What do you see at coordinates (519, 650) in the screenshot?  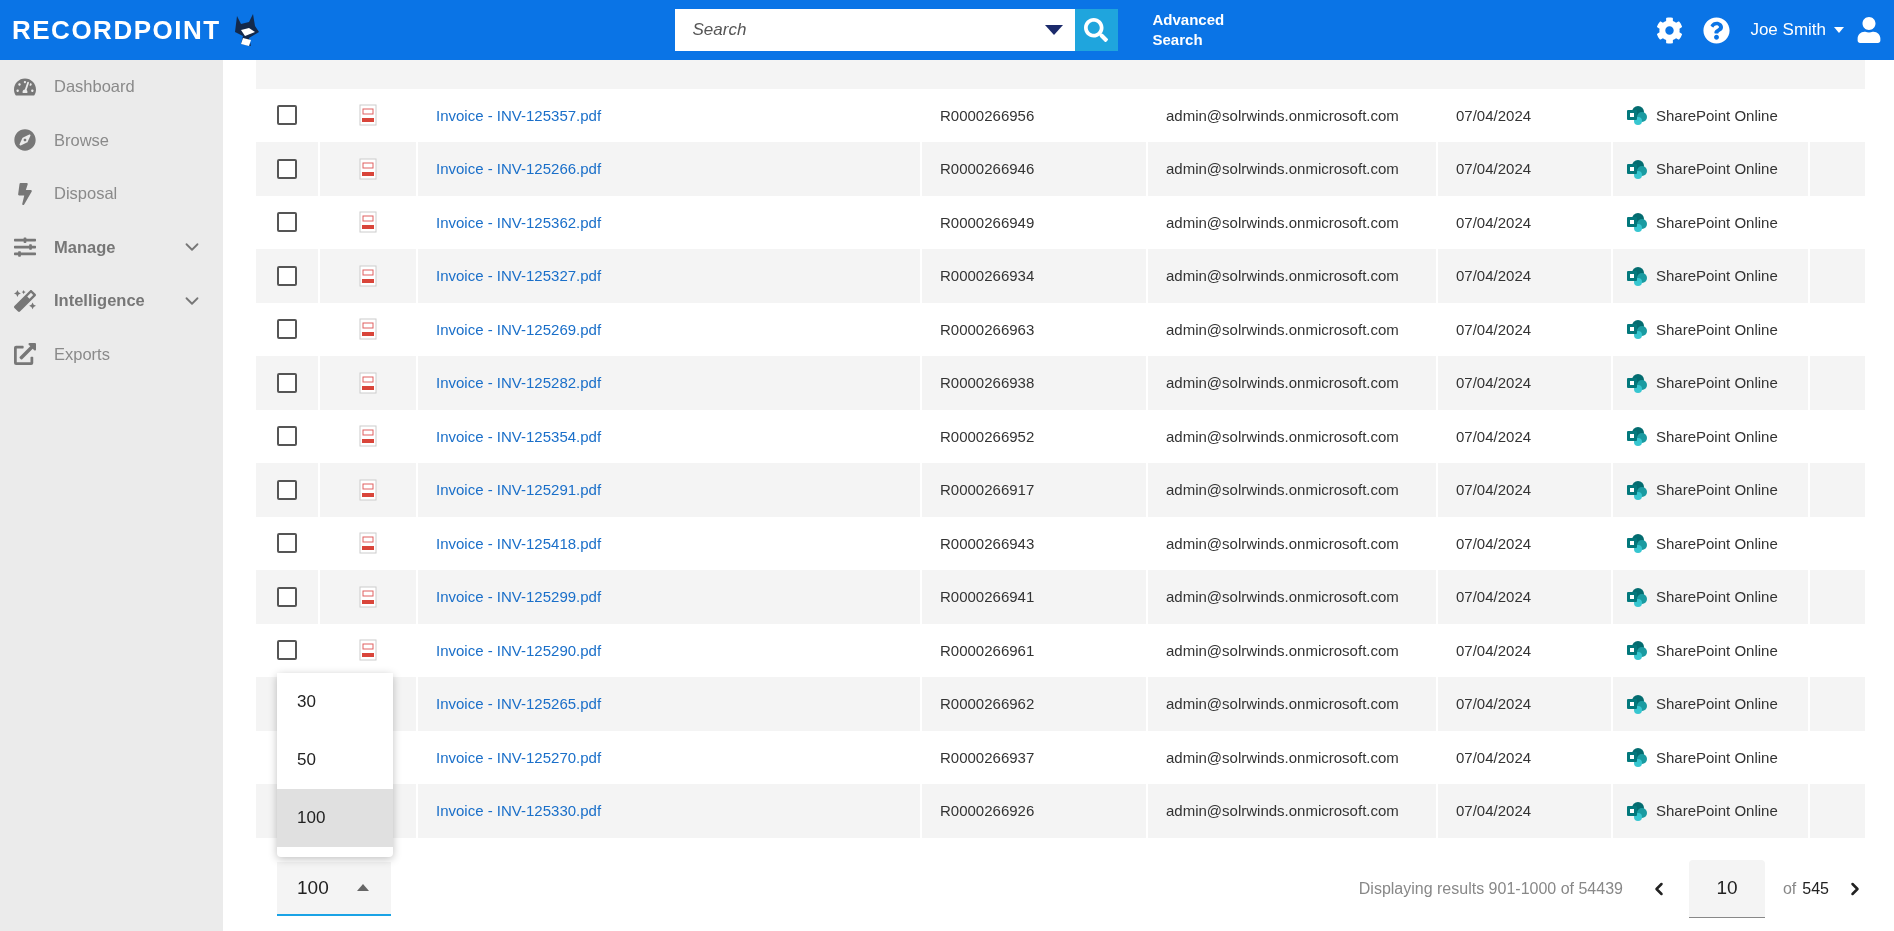 I see `file-name-link: Invoice - INV-125290.pdf` at bounding box center [519, 650].